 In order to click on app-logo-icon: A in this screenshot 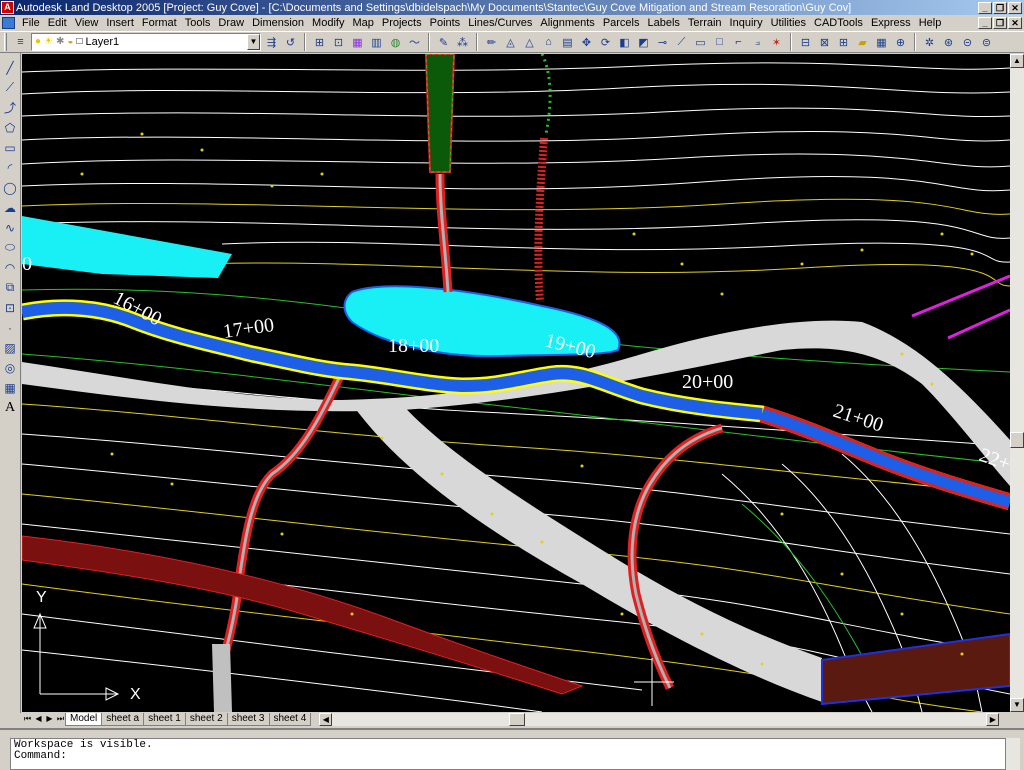, I will do `click(7, 7)`.